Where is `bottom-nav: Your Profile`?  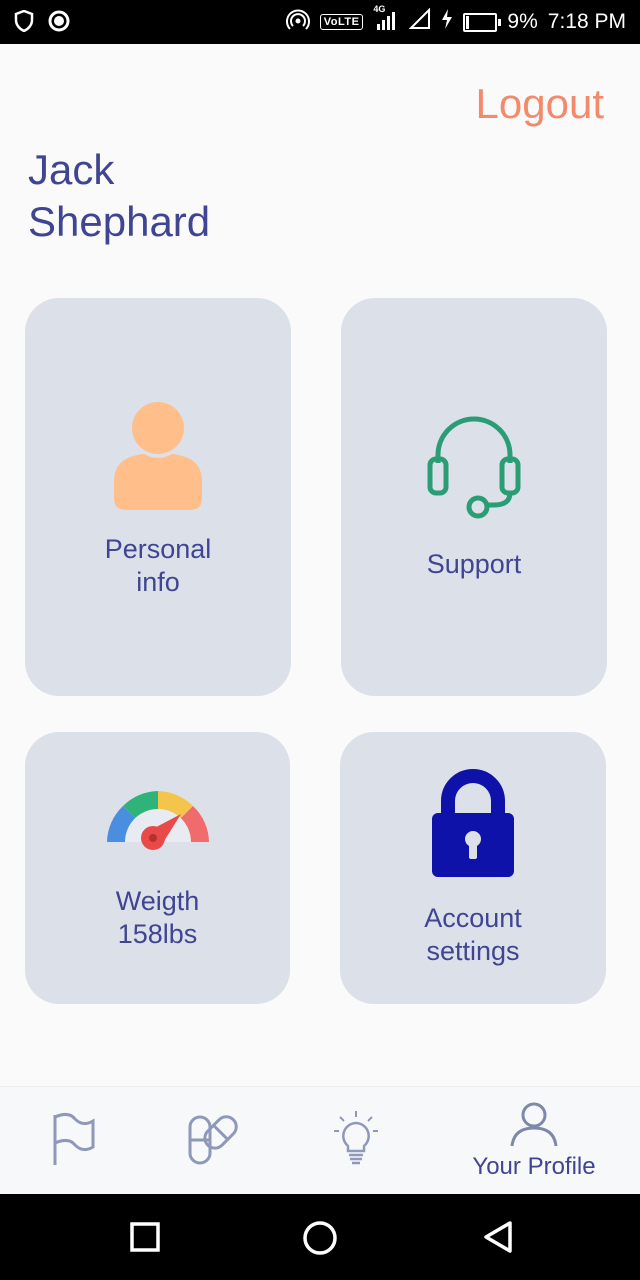 bottom-nav: Your Profile is located at coordinates (320, 1140).